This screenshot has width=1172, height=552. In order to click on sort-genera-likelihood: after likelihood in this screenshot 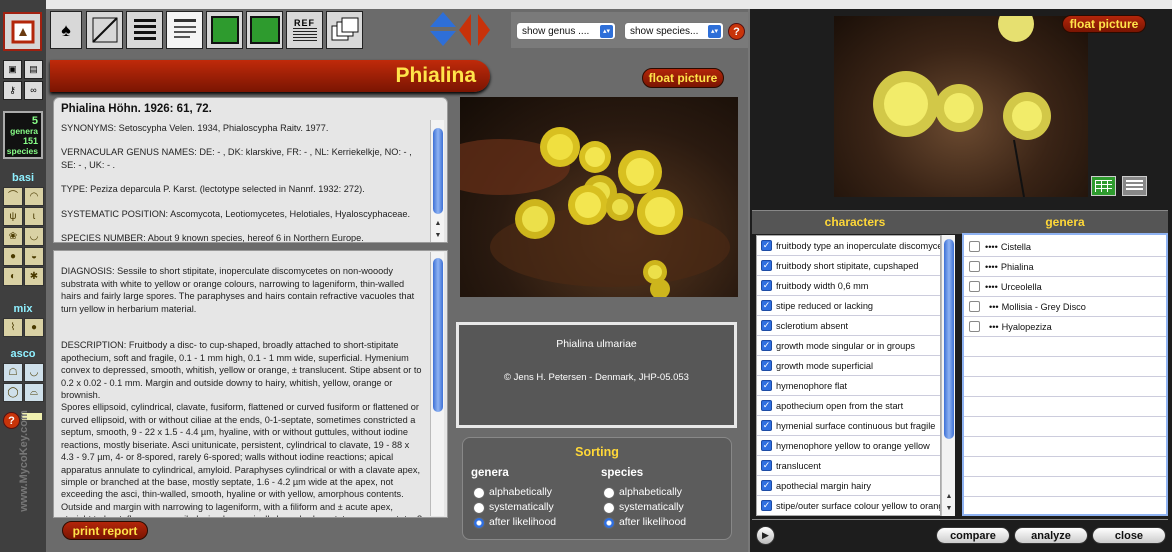, I will do `click(514, 522)`.